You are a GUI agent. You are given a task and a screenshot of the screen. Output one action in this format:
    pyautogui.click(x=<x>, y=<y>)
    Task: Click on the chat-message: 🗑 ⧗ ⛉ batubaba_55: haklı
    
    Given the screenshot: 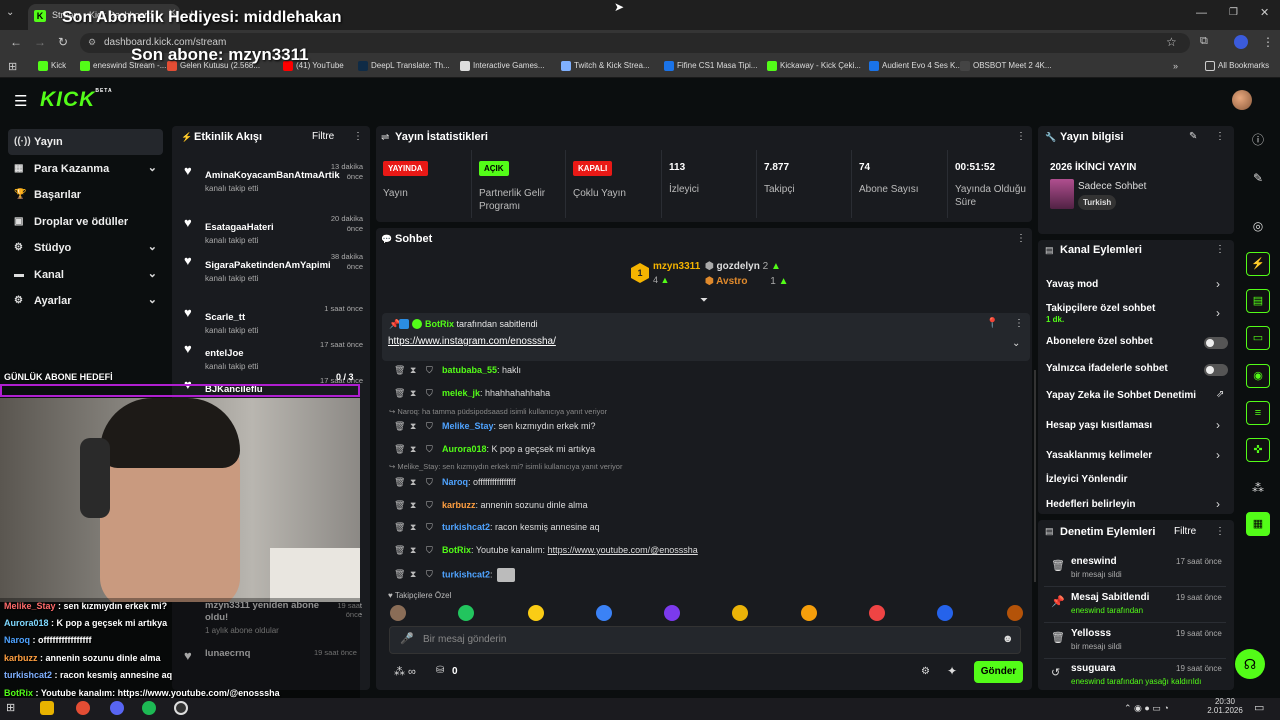 What is the action you would take?
    pyautogui.click(x=457, y=370)
    